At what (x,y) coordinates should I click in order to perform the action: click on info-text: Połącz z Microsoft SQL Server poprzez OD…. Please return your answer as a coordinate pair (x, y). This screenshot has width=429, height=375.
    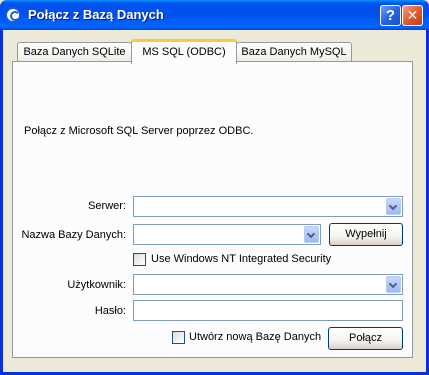
    Looking at the image, I should click on (139, 131).